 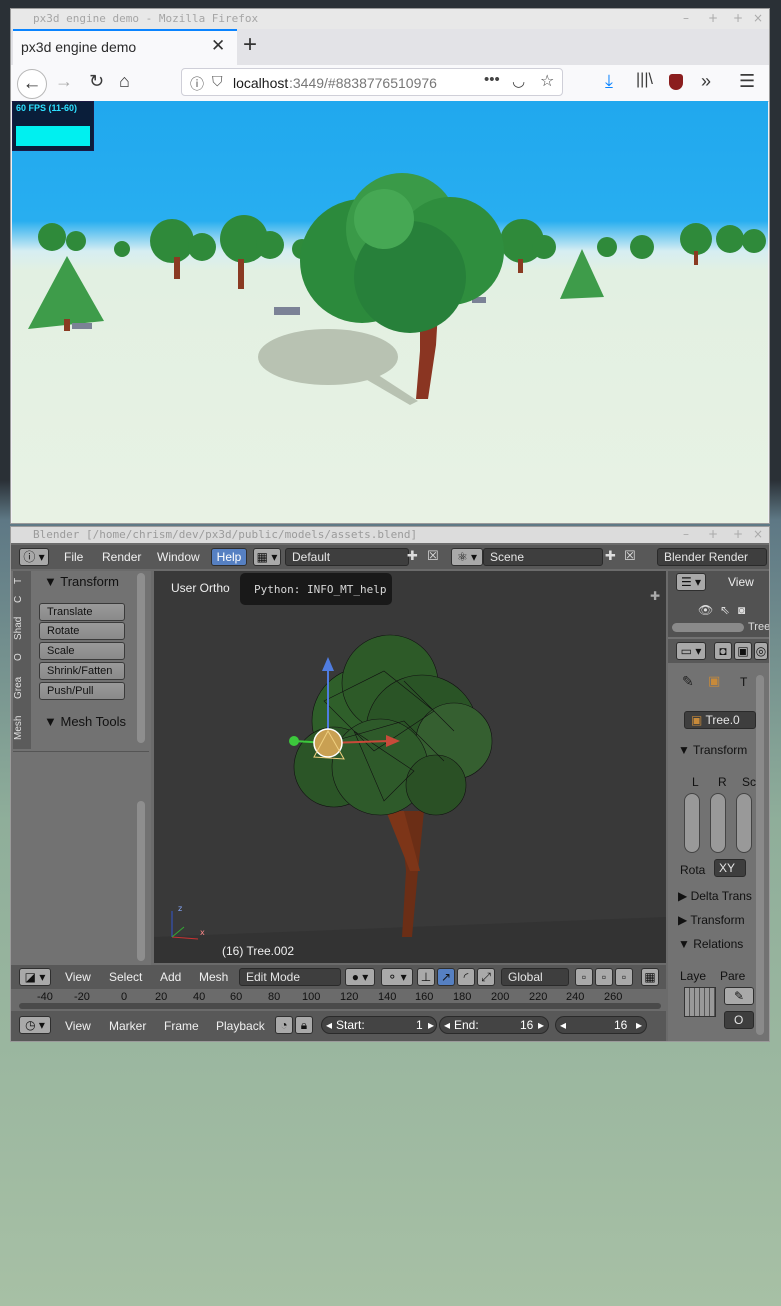 I want to click on frame-range-bar, so click(x=340, y=1006).